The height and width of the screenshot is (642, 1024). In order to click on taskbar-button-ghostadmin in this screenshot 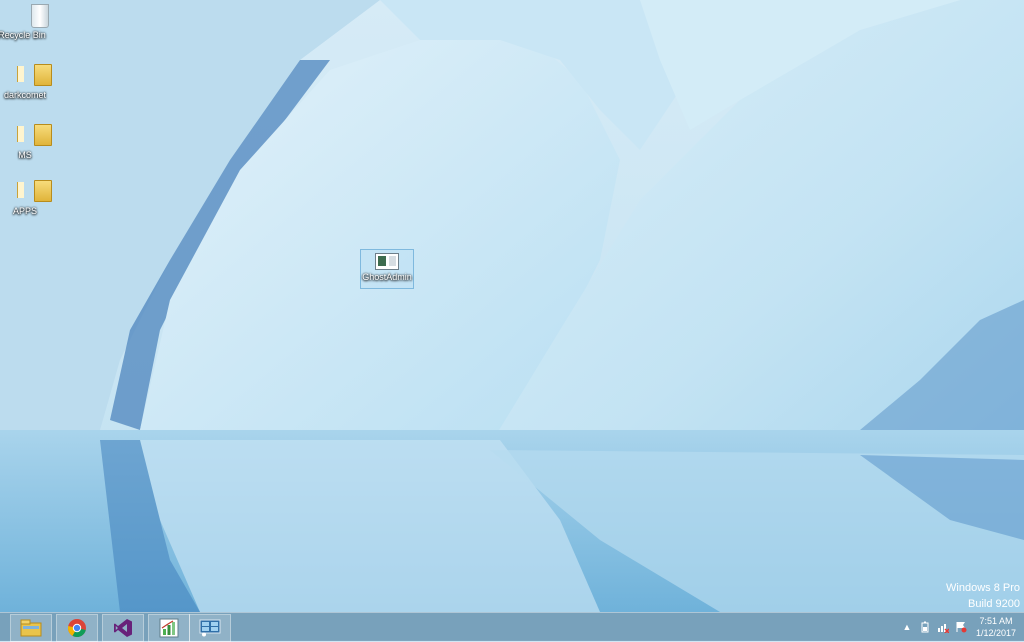, I will do `click(210, 628)`.